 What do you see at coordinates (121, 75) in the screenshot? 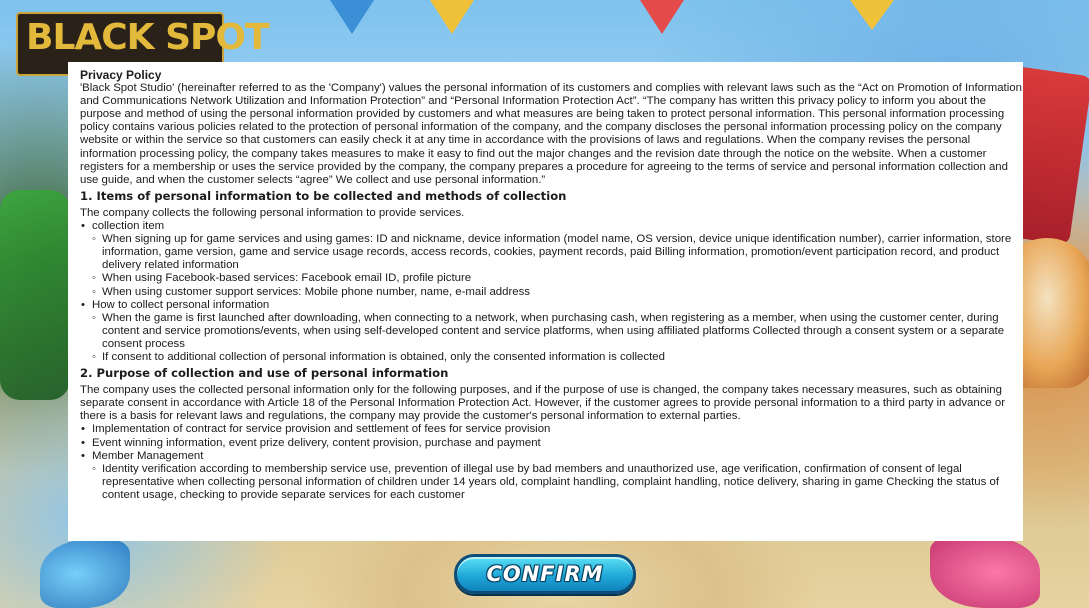
I see `privacy-policy-title: Privacy Policy` at bounding box center [121, 75].